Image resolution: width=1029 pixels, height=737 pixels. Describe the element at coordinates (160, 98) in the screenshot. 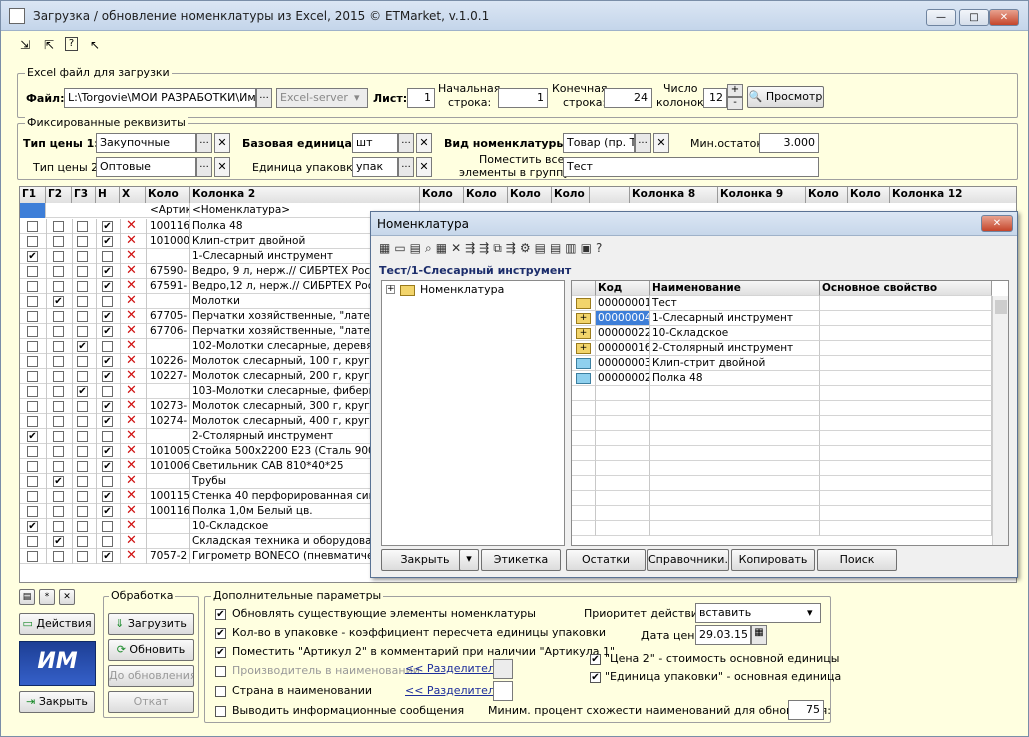

I see `file-path-input: L:\Torgovie\МОИ РАЗРАБОТКИ\Имп` at that location.